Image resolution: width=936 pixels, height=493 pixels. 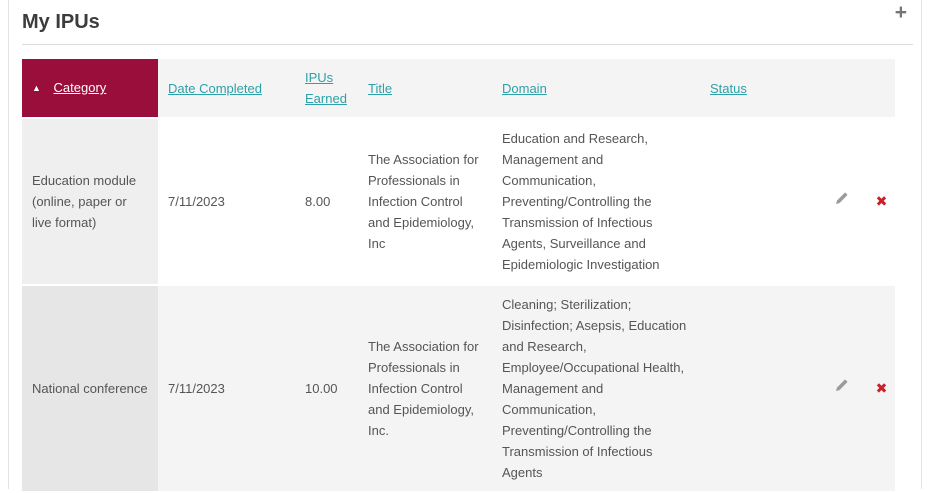 What do you see at coordinates (881, 89) in the screenshot?
I see `column-header-delete` at bounding box center [881, 89].